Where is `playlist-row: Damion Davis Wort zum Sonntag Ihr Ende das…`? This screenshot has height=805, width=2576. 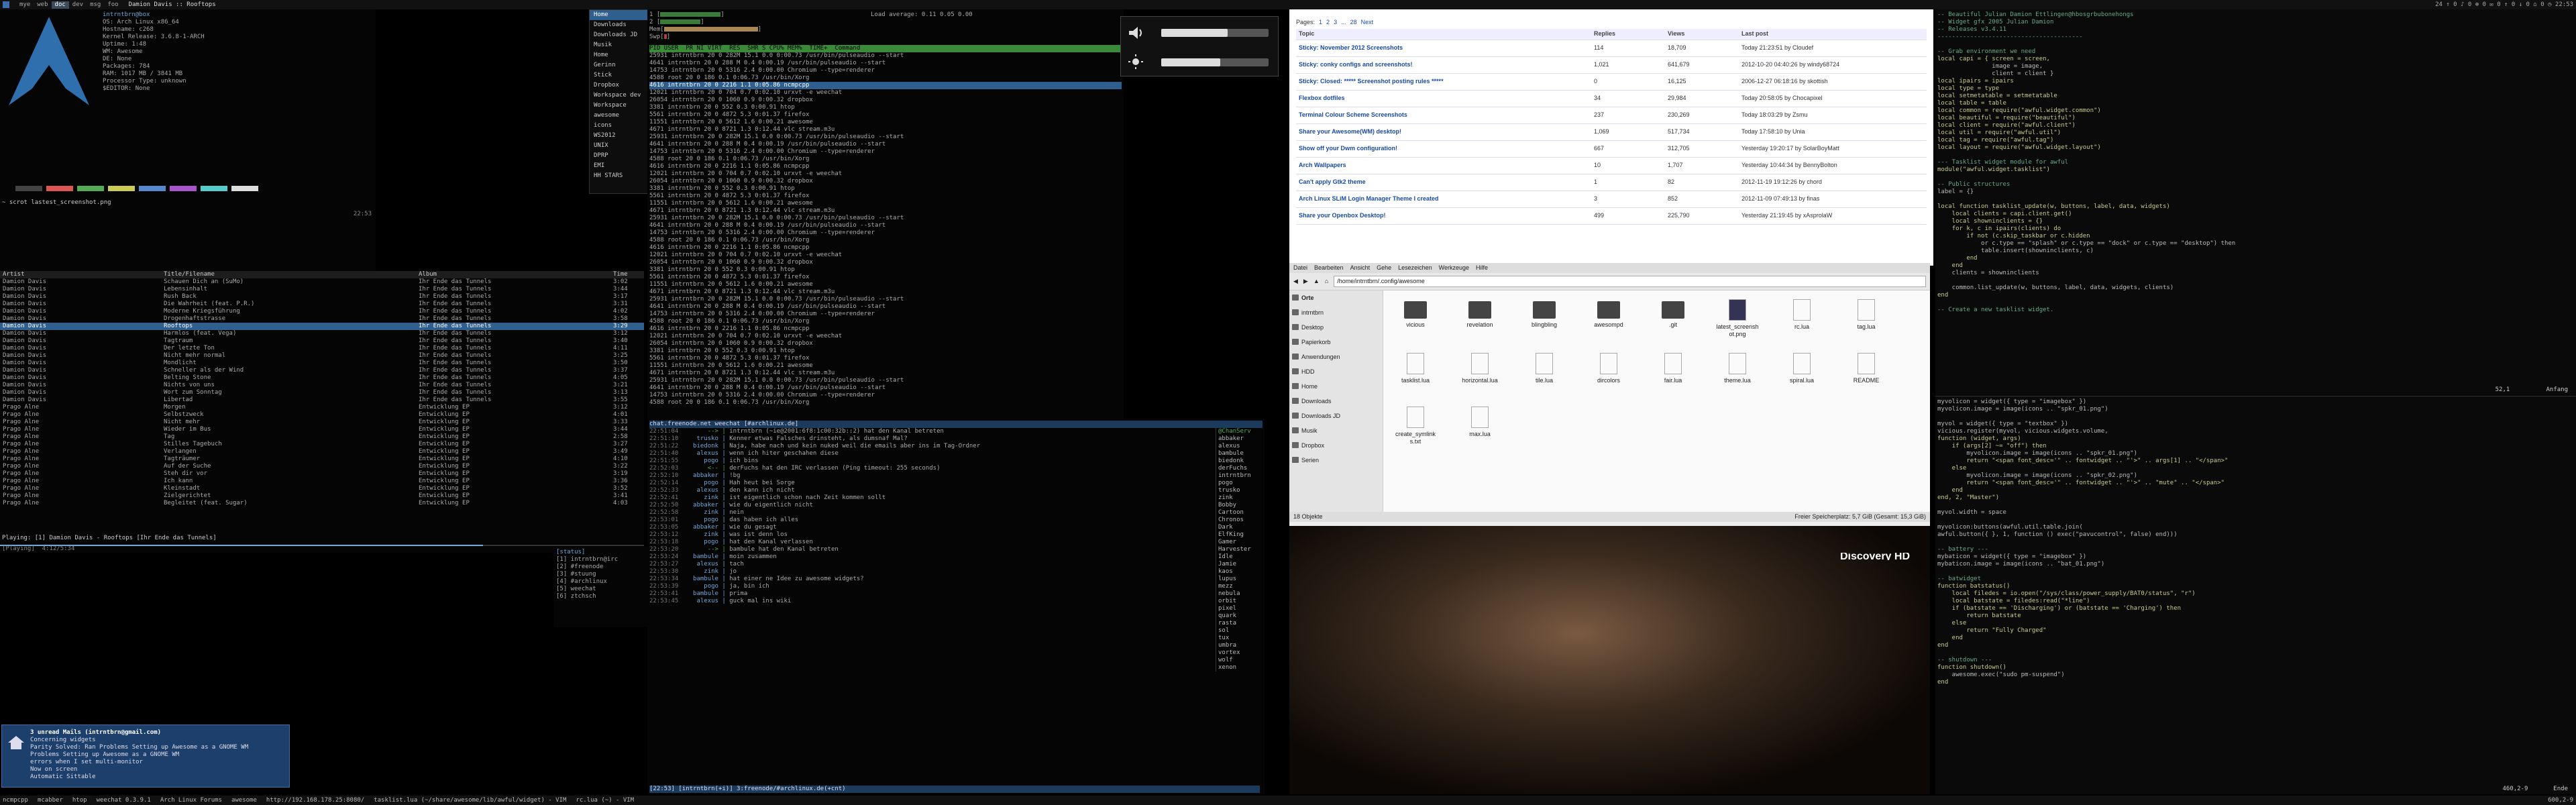 playlist-row: Damion Davis Wort zum Sonntag Ihr Ende das… is located at coordinates (322, 392).